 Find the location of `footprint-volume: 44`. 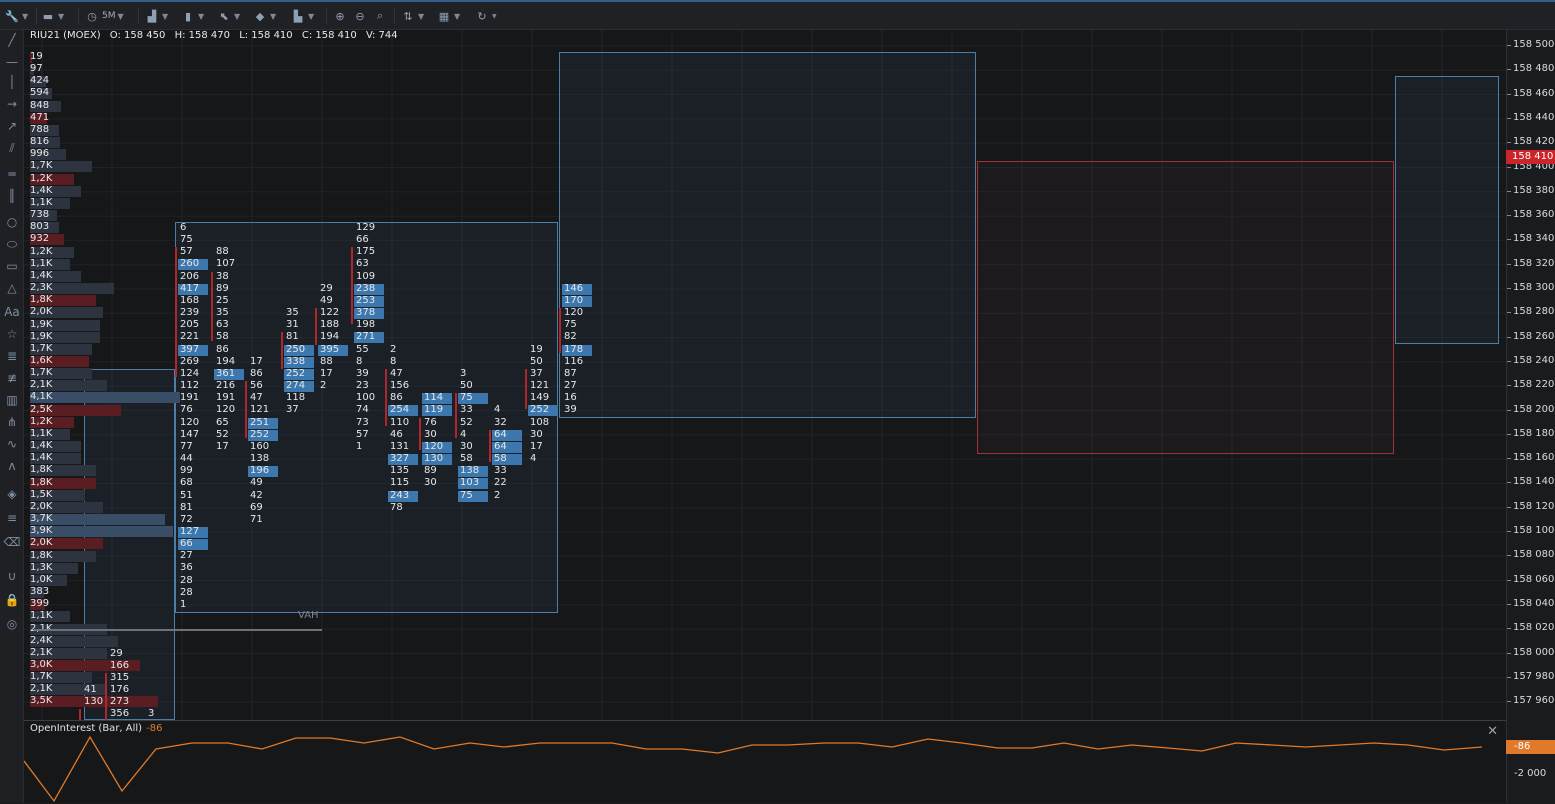

footprint-volume: 44 is located at coordinates (186, 459).